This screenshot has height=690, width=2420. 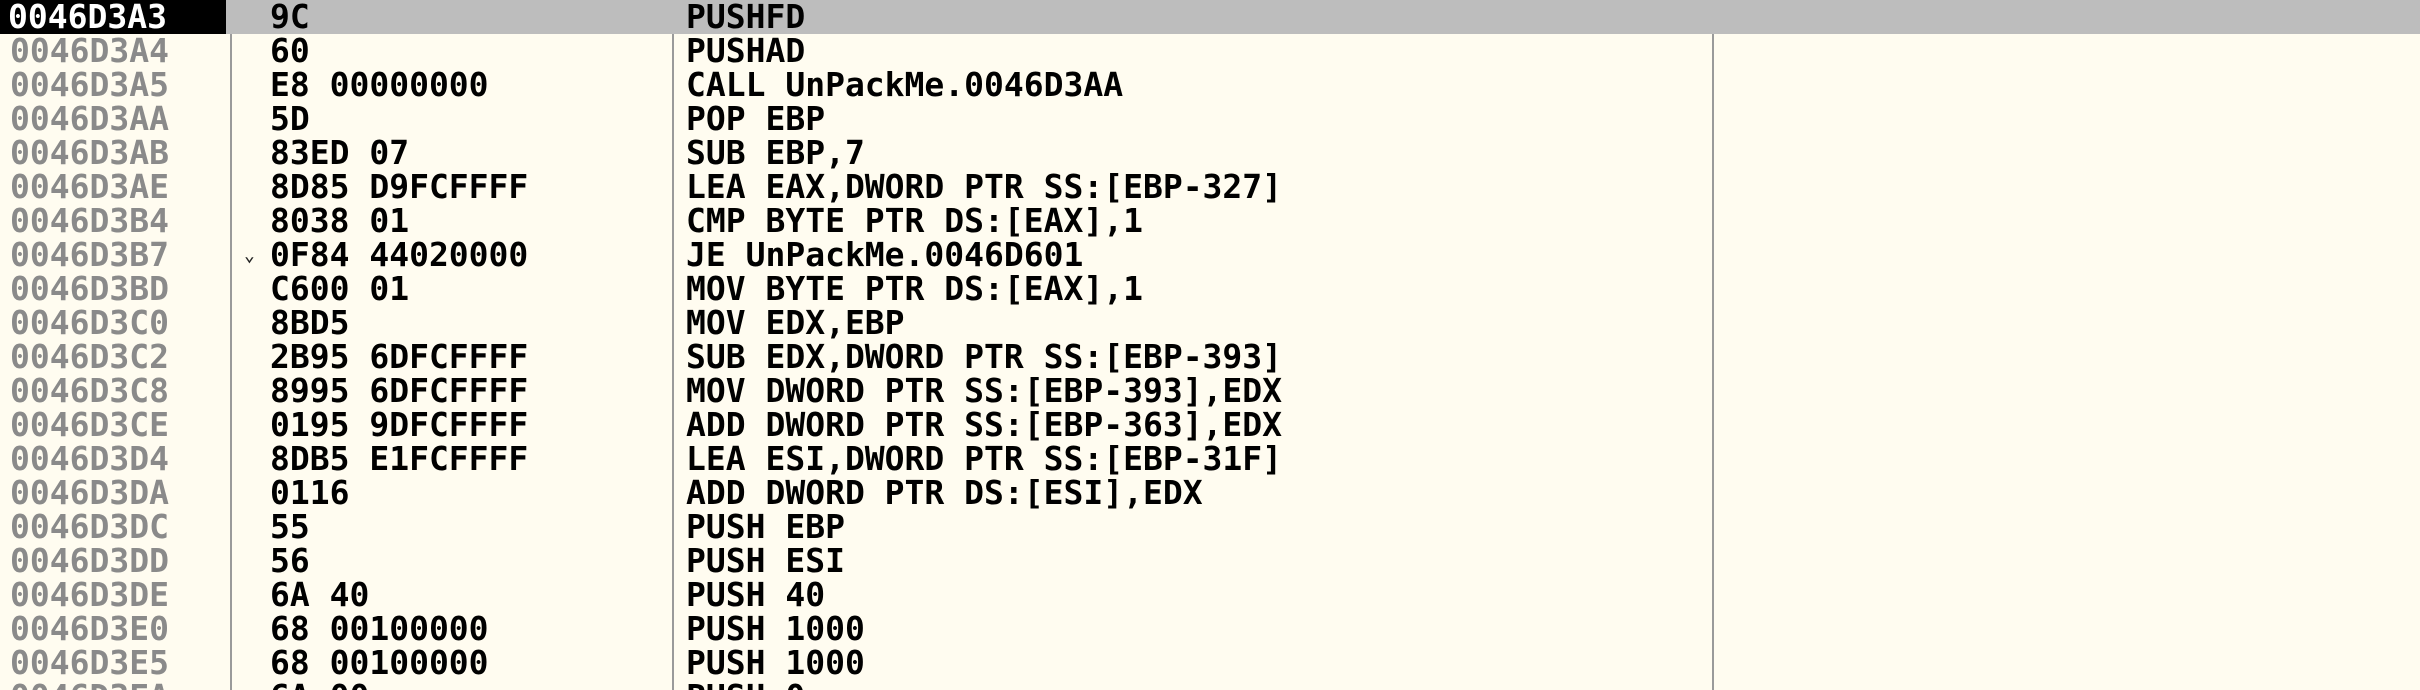 What do you see at coordinates (914, 289) in the screenshot?
I see `instruction-cell: MOV BYTE PTR DS:[EAX],1` at bounding box center [914, 289].